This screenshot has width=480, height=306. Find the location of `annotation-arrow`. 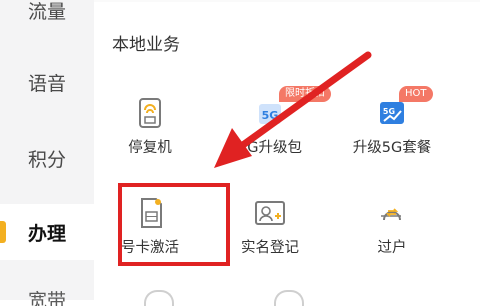

annotation-arrow is located at coordinates (293, 109).